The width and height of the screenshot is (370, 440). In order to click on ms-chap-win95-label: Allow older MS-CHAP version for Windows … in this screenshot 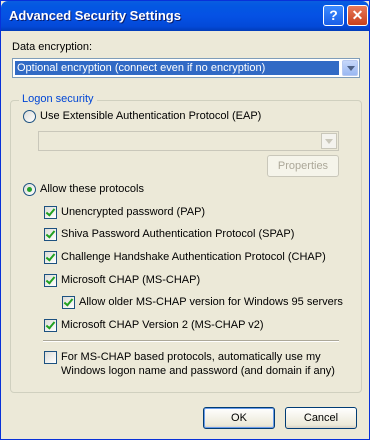, I will do `click(211, 302)`.